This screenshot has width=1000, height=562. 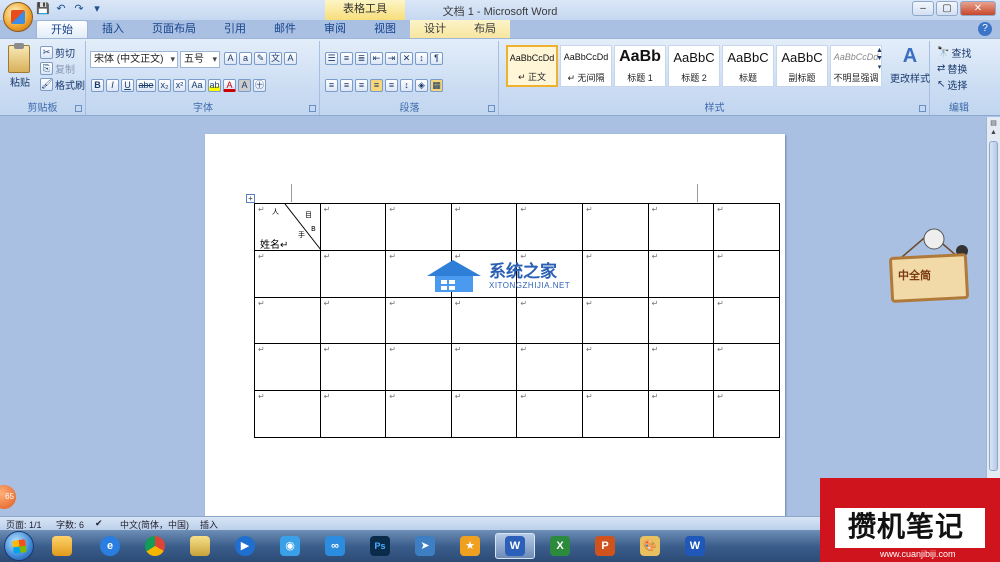 I want to click on taskbar-ppt: P, so click(x=605, y=546).